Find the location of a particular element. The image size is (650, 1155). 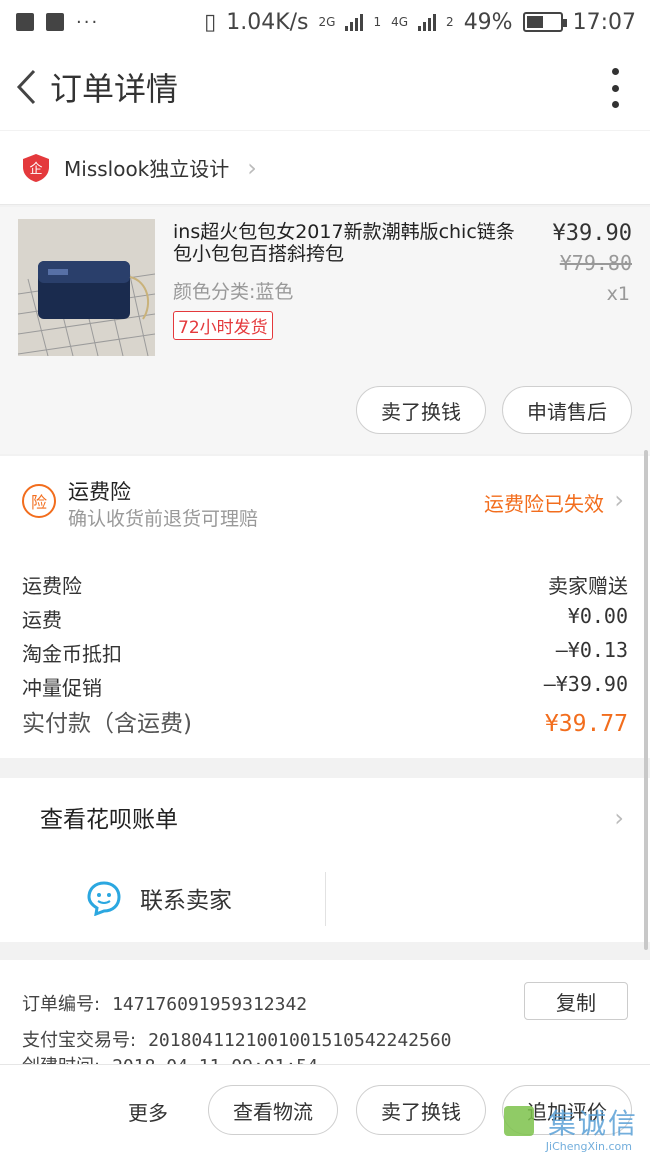

fee-label: 淘金币抵扣 is located at coordinates (72, 654).